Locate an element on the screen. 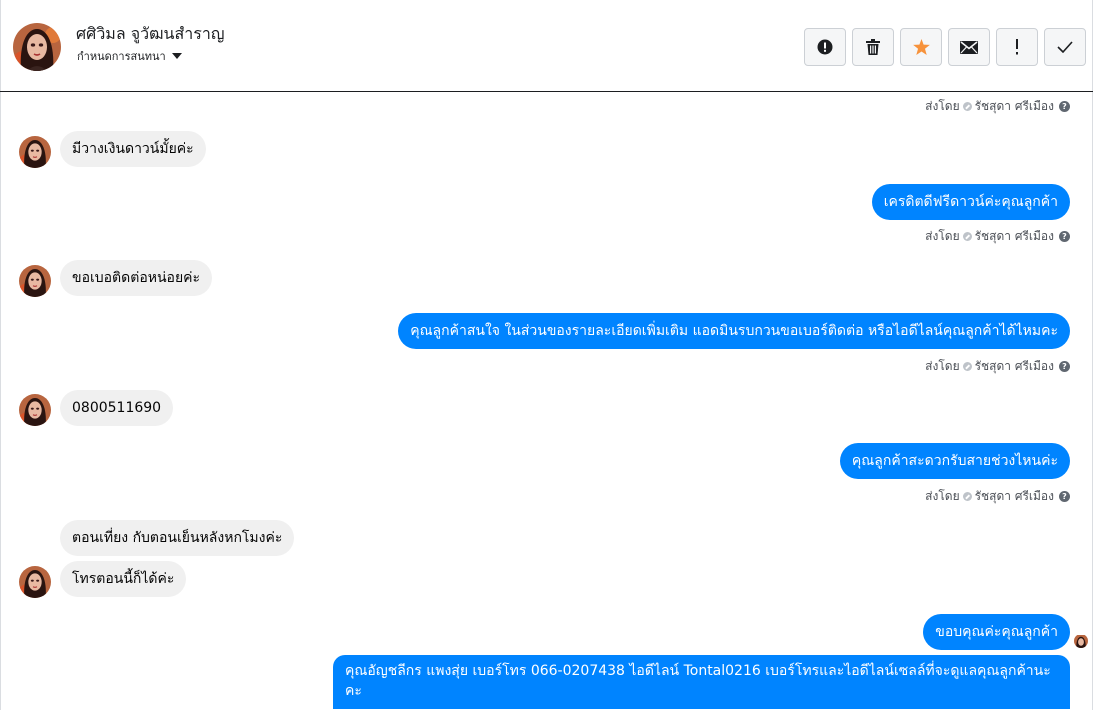 This screenshot has height=710, width=1093. delete-button is located at coordinates (873, 47).